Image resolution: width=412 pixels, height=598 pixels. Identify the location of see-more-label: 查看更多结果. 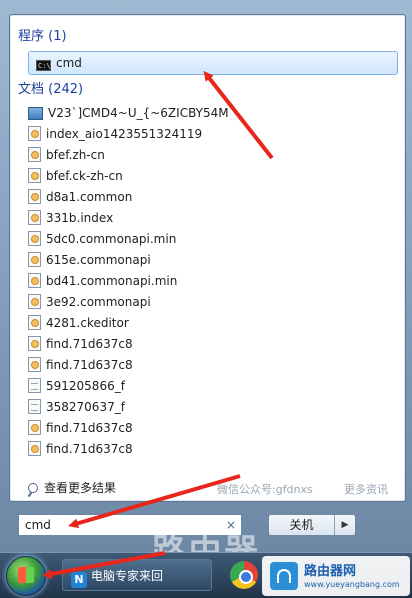
(80, 488).